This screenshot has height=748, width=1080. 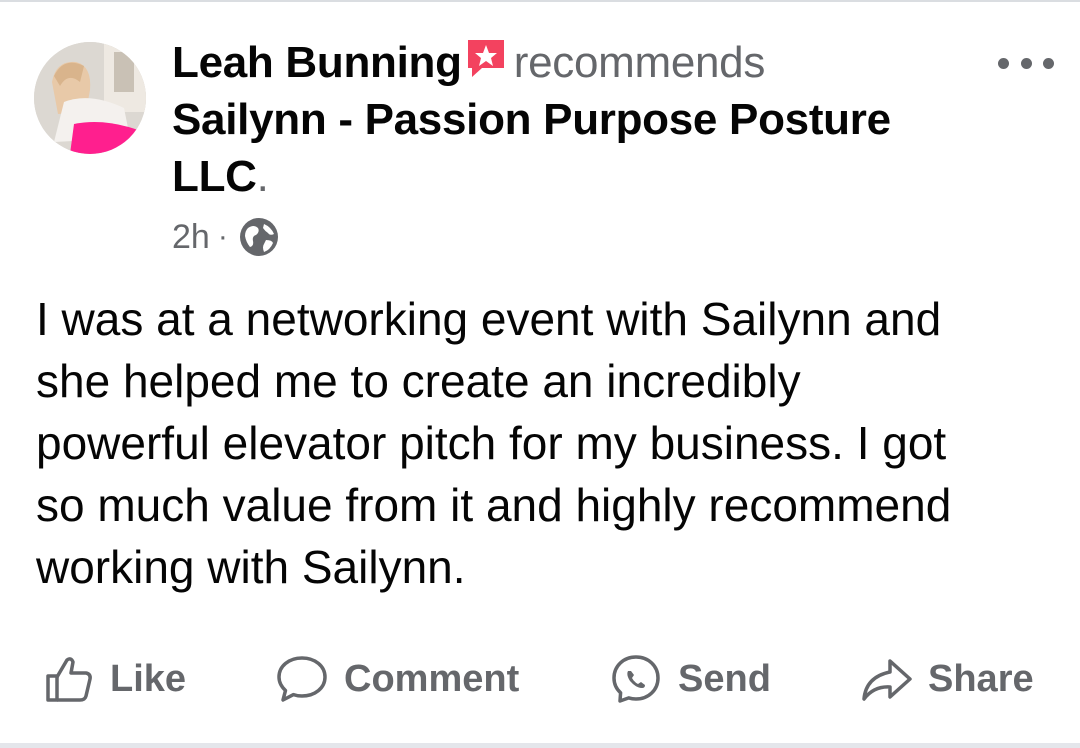 I want to click on send-button: Send, so click(x=689, y=679).